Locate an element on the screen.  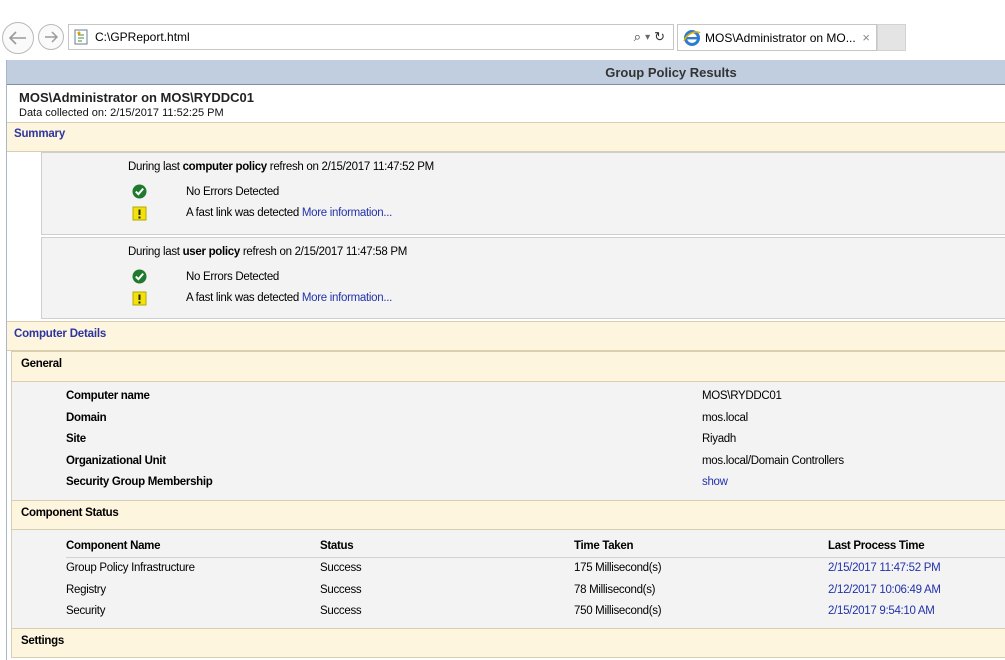
last-process-time-link: 2/12/2017 10:06:49 AM is located at coordinates (884, 590).